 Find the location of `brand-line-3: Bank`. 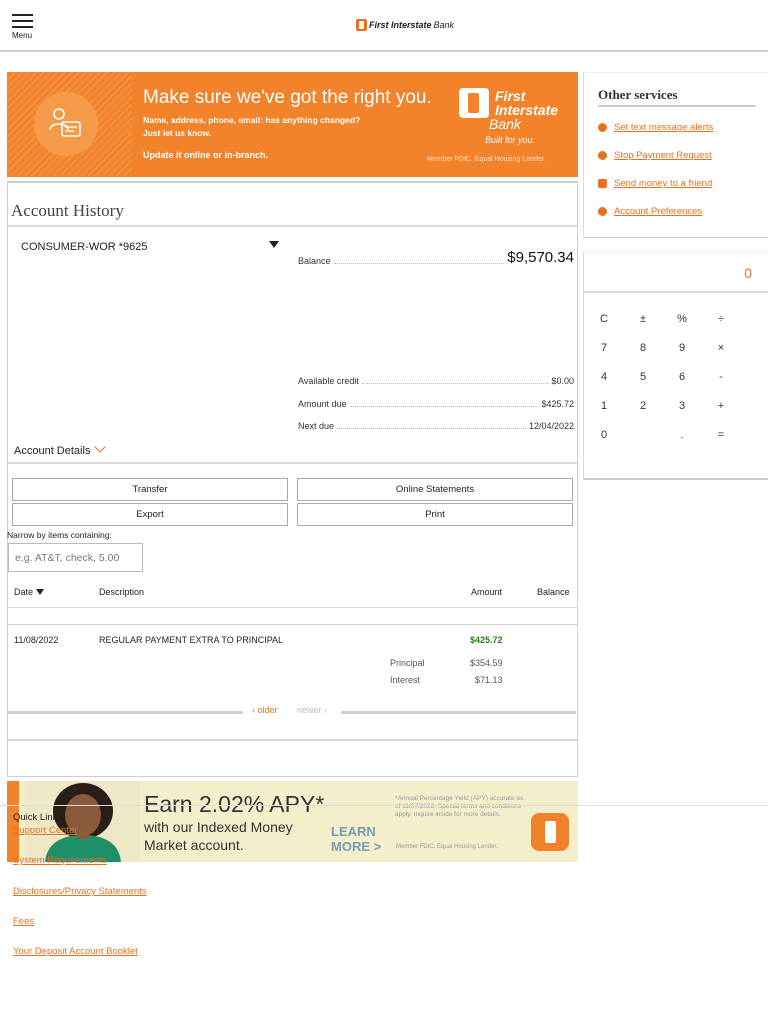

brand-line-3: Bank is located at coordinates (505, 124).